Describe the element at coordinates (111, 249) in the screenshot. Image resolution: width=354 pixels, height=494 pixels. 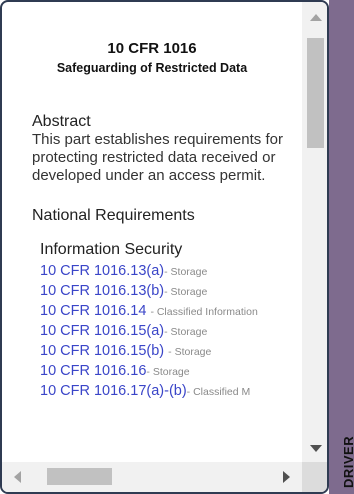
I see `information-security-heading: Information Security` at that location.